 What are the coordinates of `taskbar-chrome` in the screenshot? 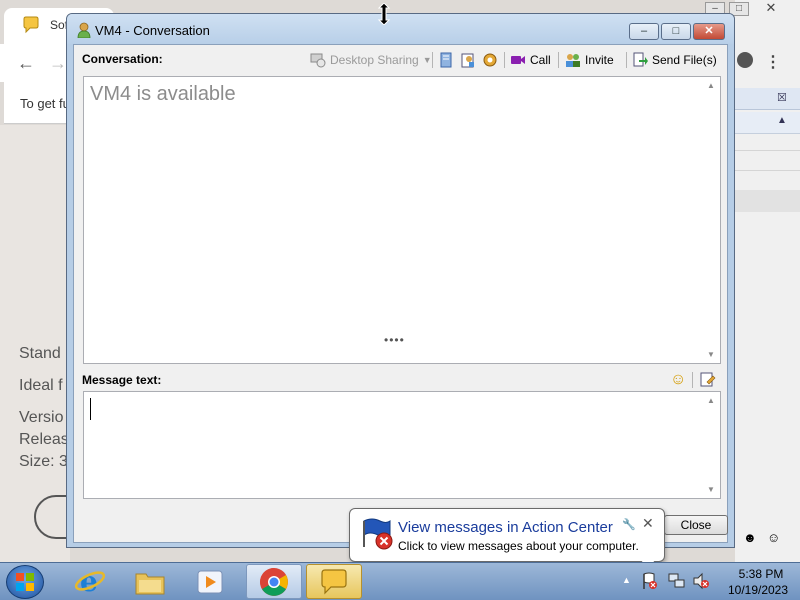 It's located at (274, 581).